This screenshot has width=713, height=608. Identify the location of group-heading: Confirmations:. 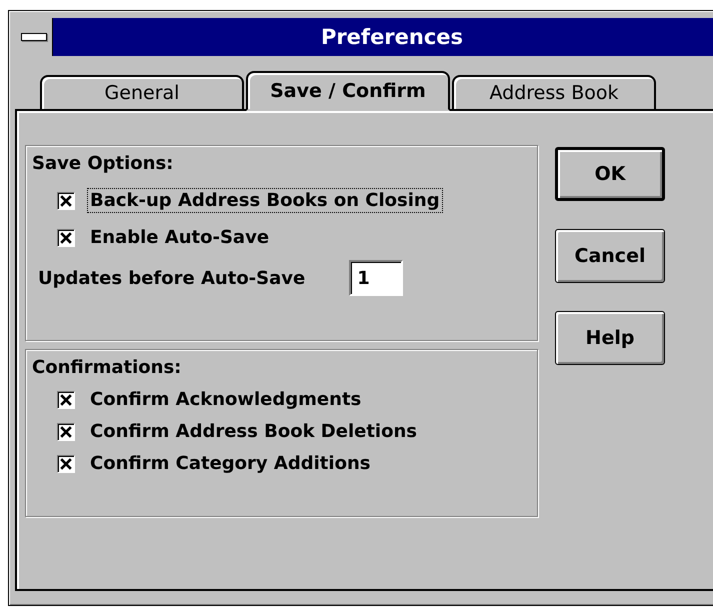
(107, 368).